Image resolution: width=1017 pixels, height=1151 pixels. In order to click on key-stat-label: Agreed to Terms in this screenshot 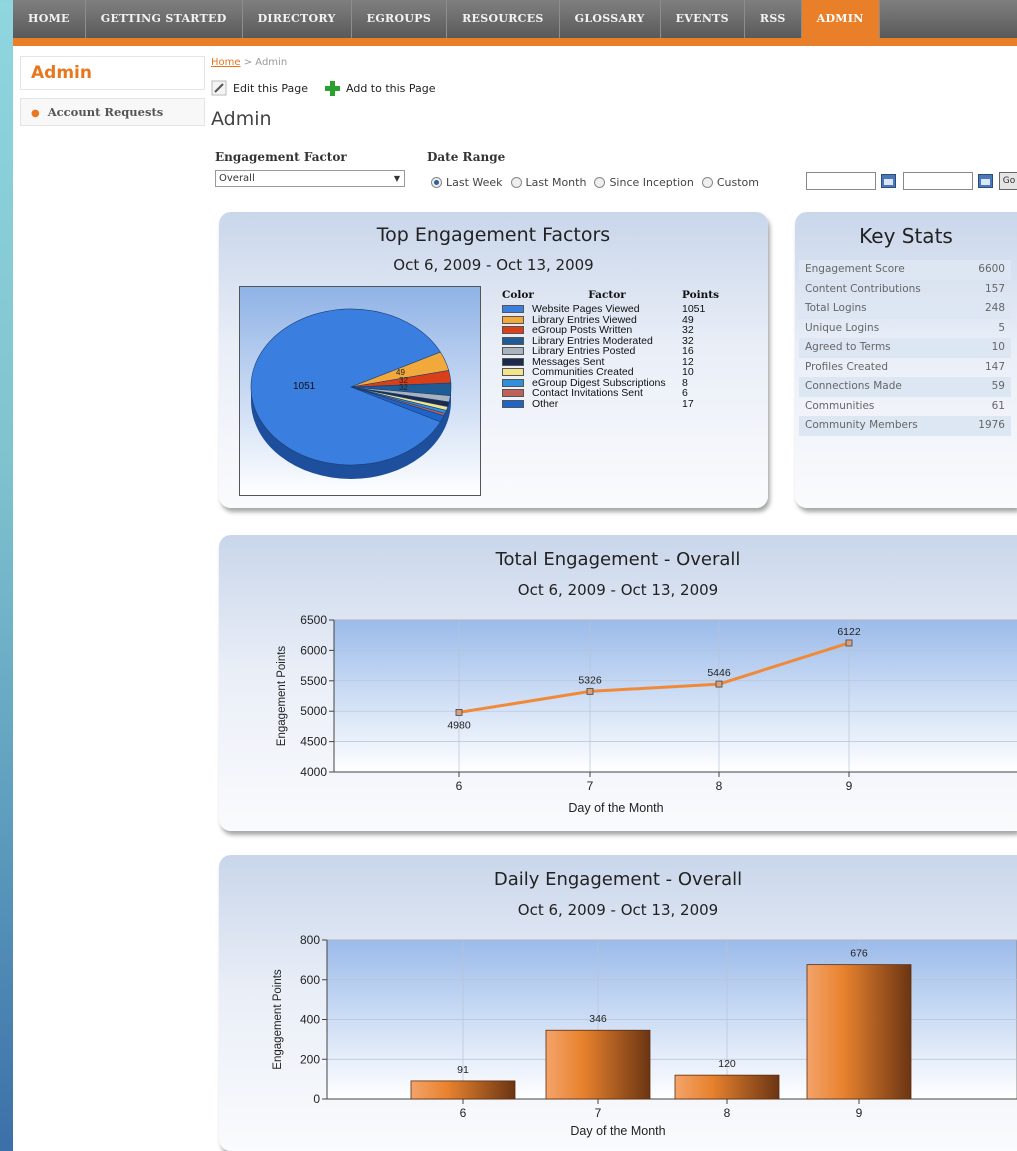, I will do `click(848, 347)`.